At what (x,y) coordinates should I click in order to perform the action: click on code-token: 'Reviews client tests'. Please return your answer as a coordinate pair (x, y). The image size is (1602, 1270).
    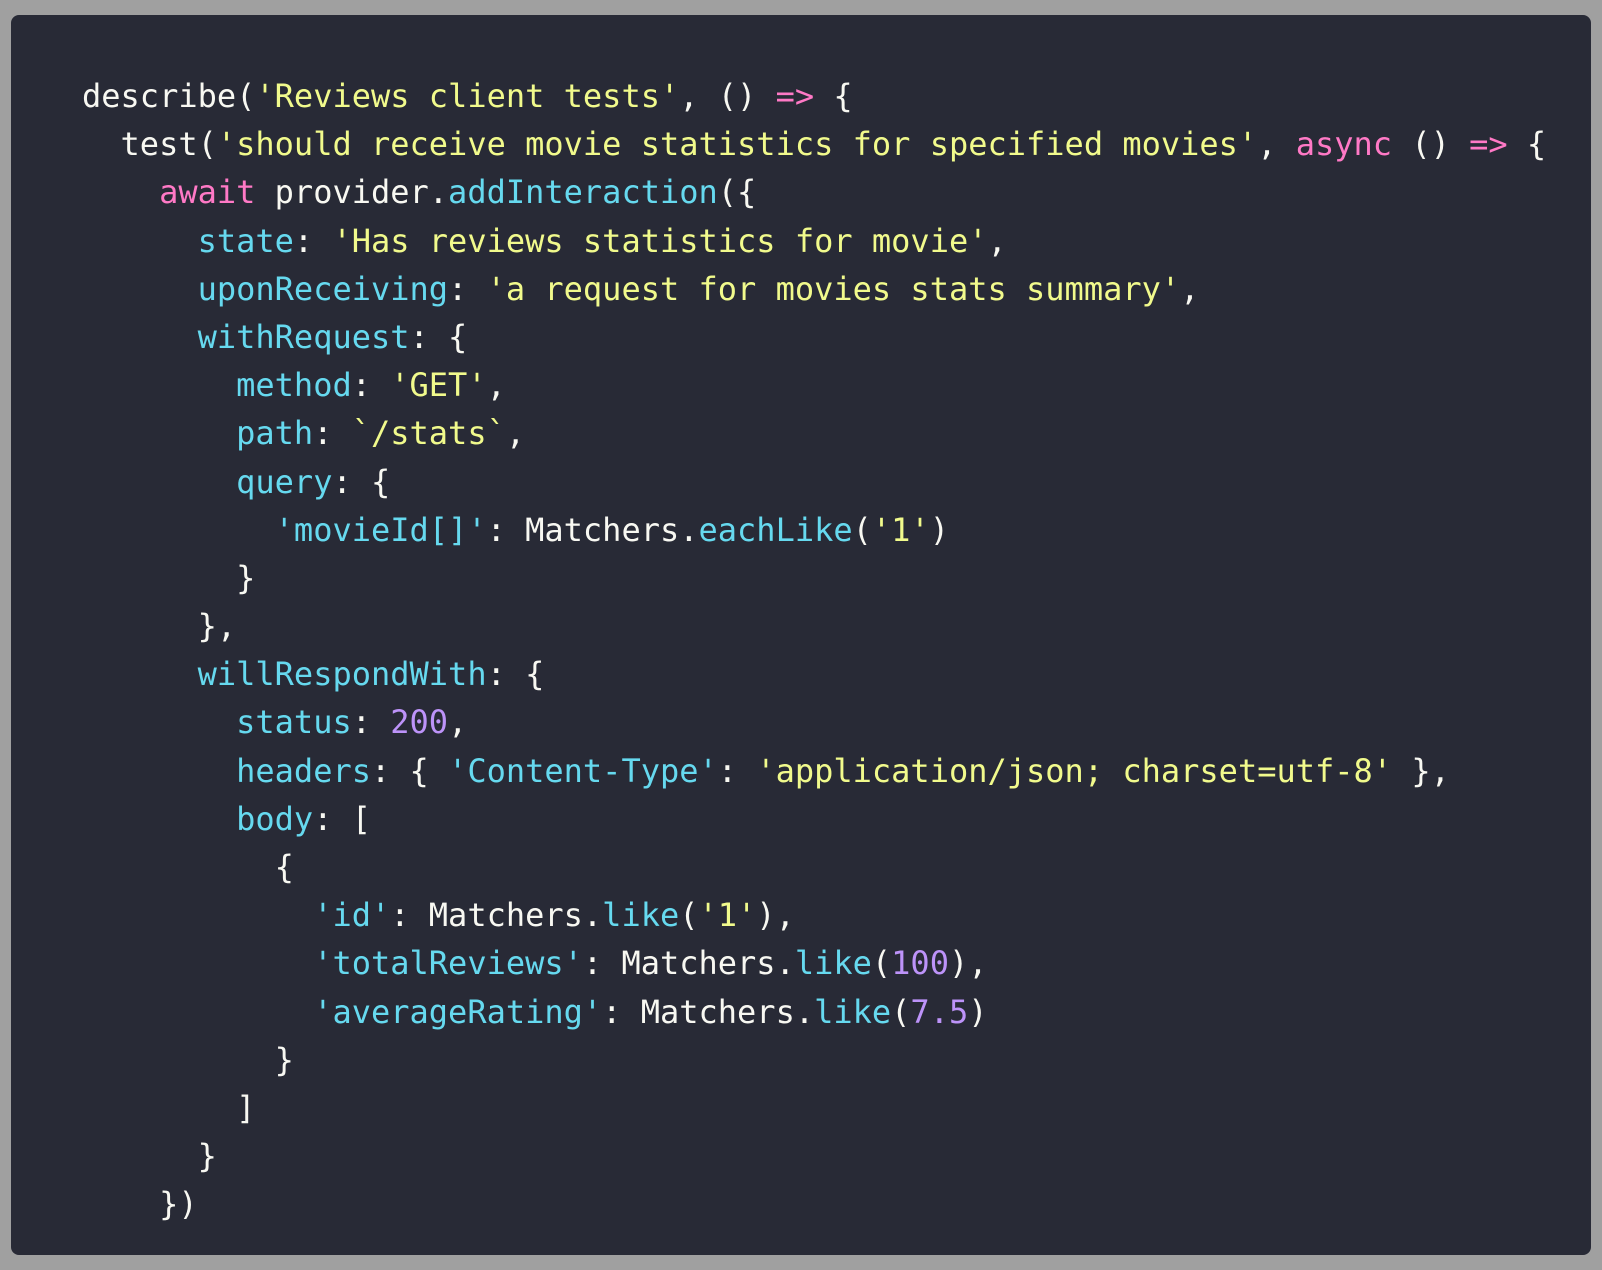
    Looking at the image, I should click on (467, 96).